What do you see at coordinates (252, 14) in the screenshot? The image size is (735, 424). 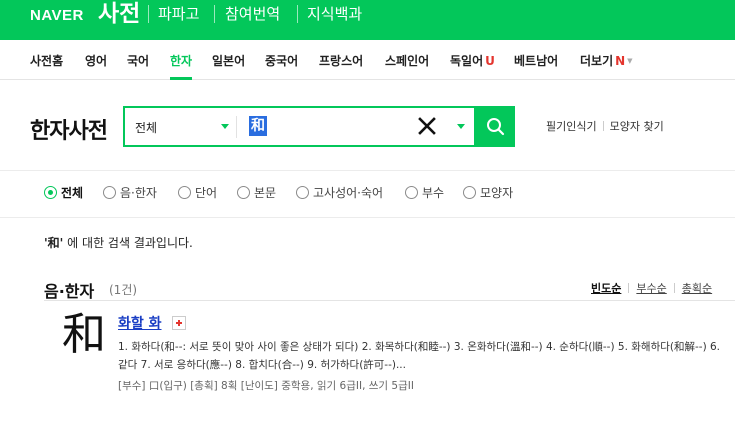 I see `header-link-translate: 참여번역` at bounding box center [252, 14].